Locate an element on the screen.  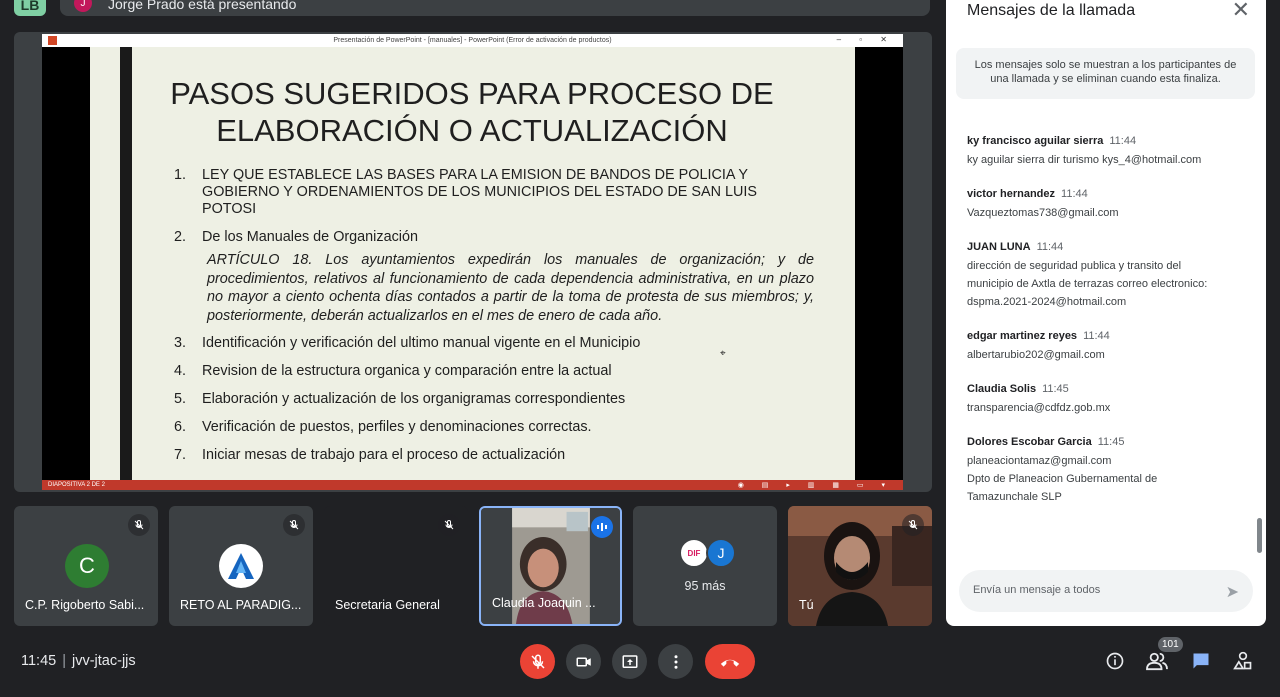
meeting-details-button is located at coordinates (1115, 661).